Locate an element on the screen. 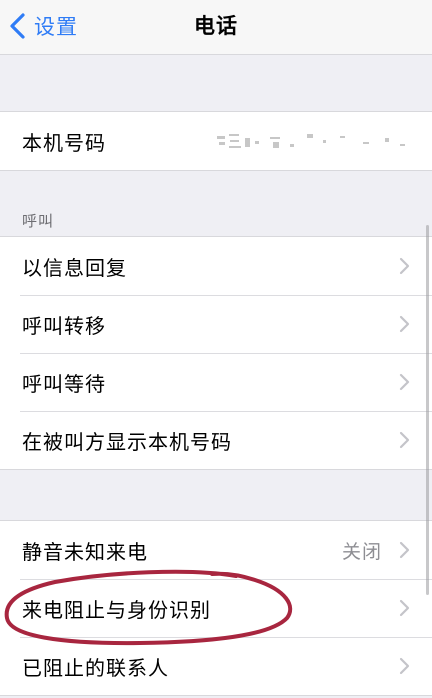 This screenshot has height=698, width=432. call-blocking-identification-row: 来电阻止与身份识别 is located at coordinates (216, 608).